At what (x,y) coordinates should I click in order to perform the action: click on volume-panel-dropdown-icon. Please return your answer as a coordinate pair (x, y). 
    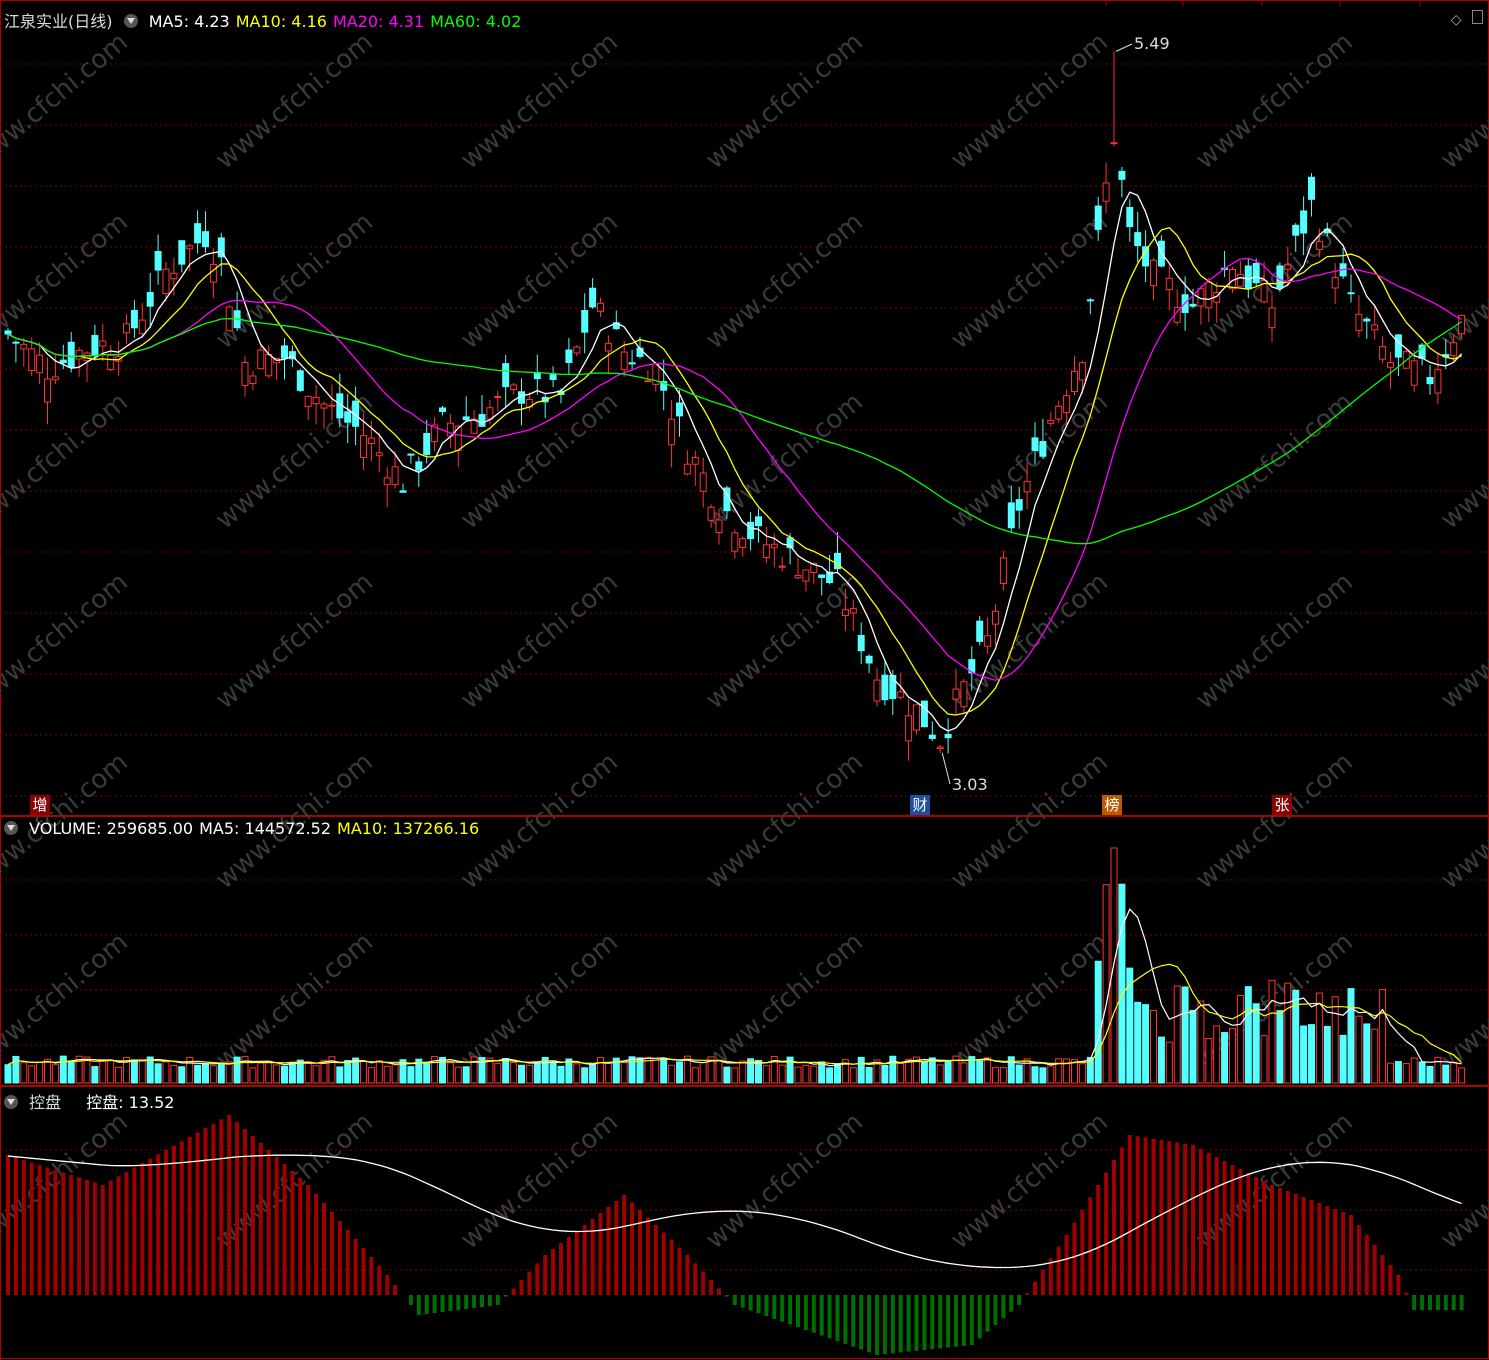
    Looking at the image, I should click on (11, 828).